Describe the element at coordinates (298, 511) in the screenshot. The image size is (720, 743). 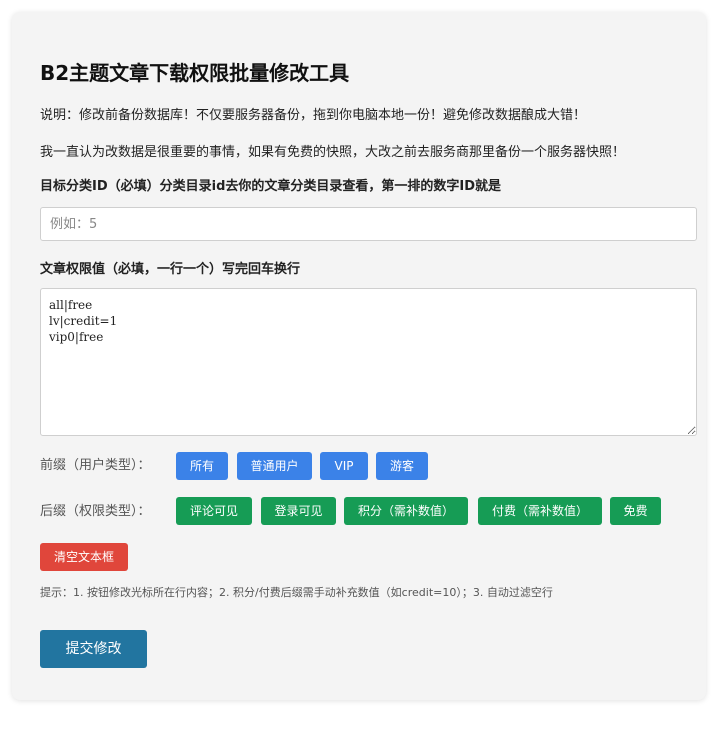
I see `suffix-login-visible-button: 登录可见` at that location.